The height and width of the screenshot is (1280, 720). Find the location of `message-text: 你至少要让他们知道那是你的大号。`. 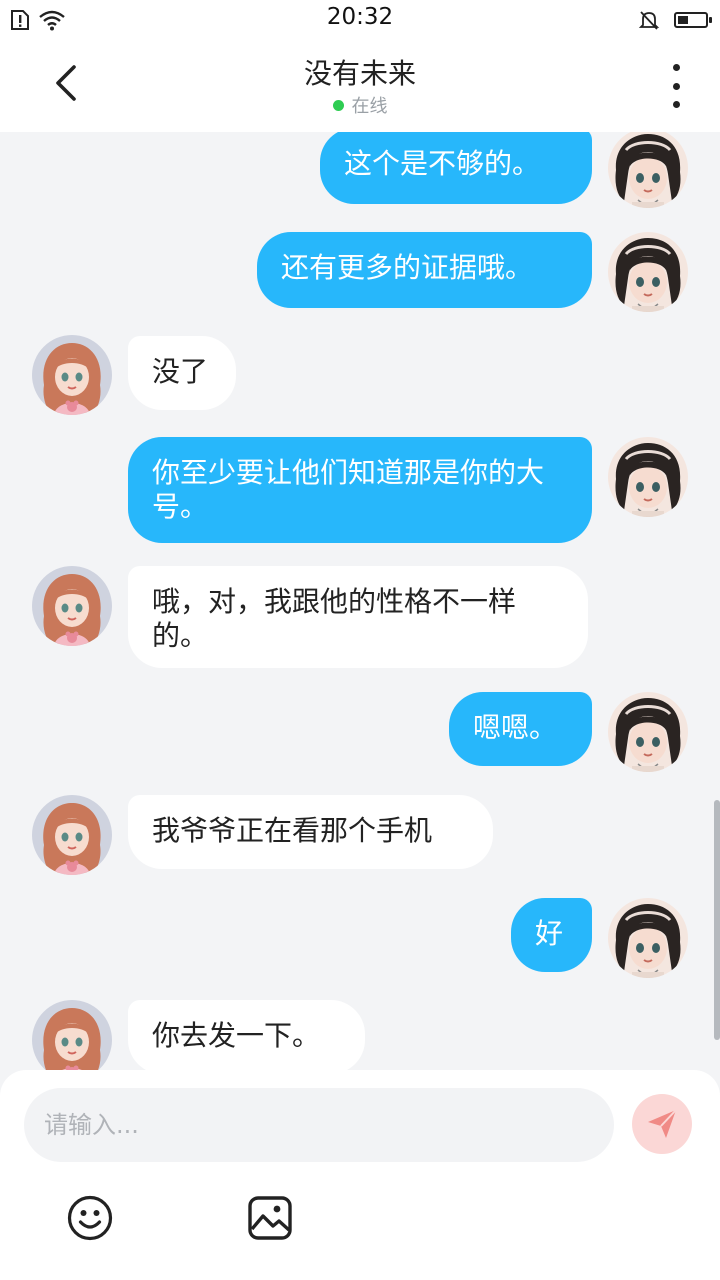

message-text: 你至少要让他们知道那是你的大号。 is located at coordinates (348, 489).